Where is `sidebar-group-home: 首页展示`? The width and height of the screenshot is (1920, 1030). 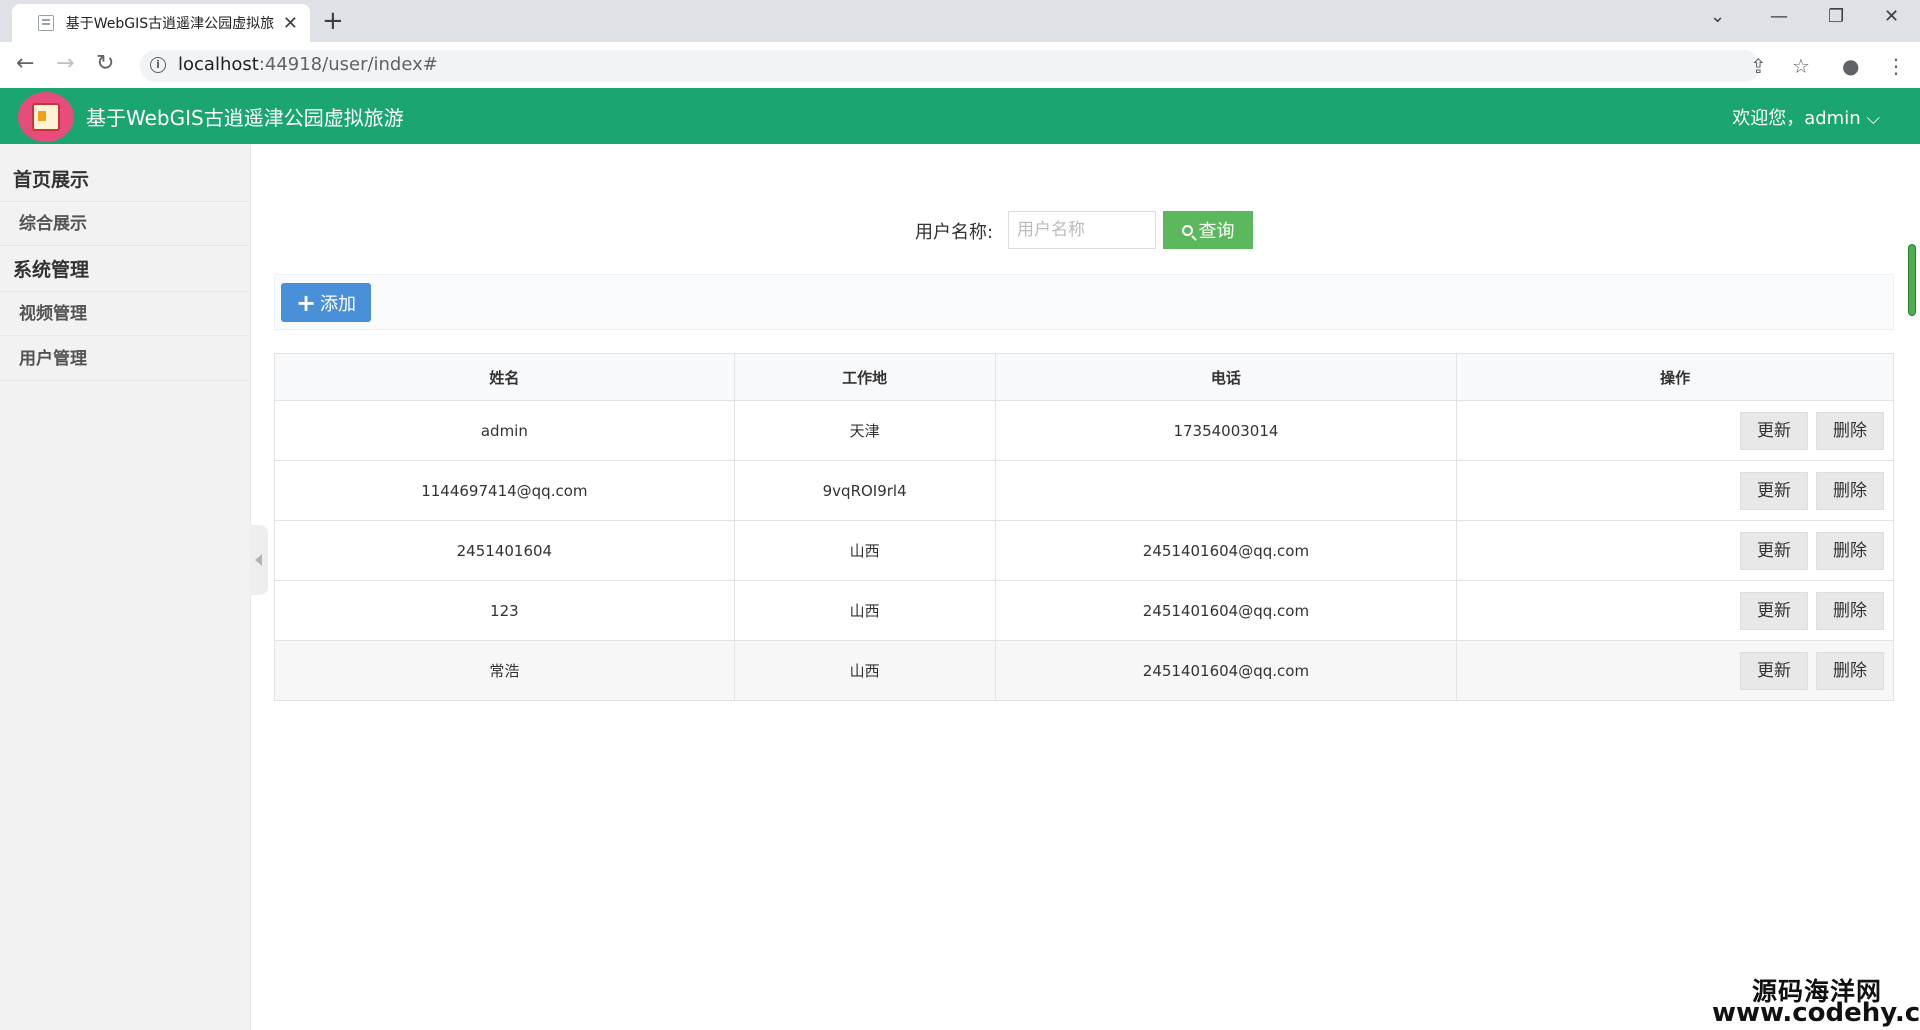
sidebar-group-home: 首页展示 is located at coordinates (124, 180).